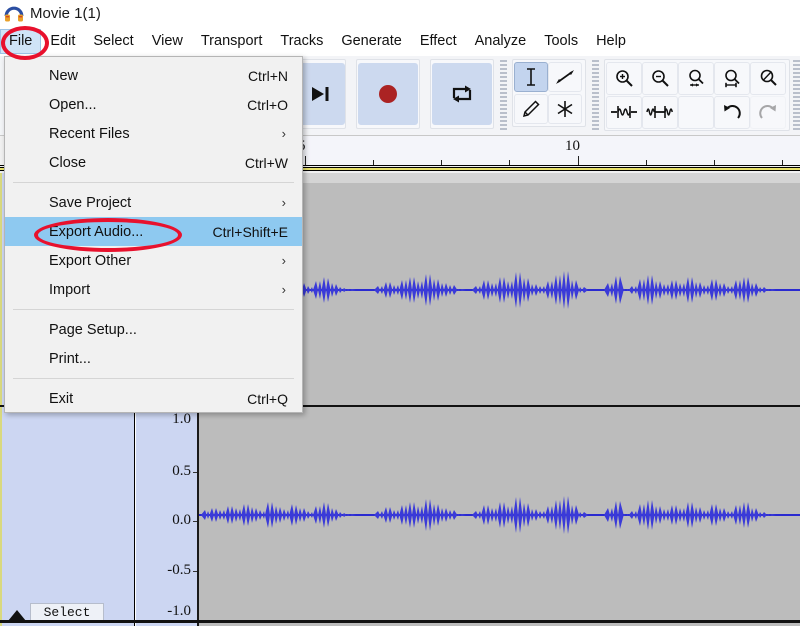 Image resolution: width=800 pixels, height=626 pixels. What do you see at coordinates (660, 78) in the screenshot?
I see `zoom-out-button` at bounding box center [660, 78].